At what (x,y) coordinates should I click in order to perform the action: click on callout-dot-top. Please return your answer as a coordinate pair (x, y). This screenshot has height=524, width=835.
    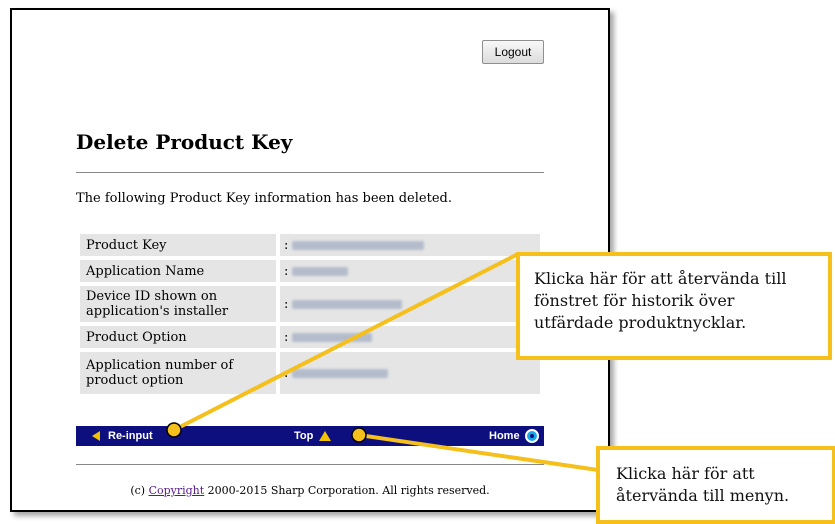
    Looking at the image, I should click on (359, 435).